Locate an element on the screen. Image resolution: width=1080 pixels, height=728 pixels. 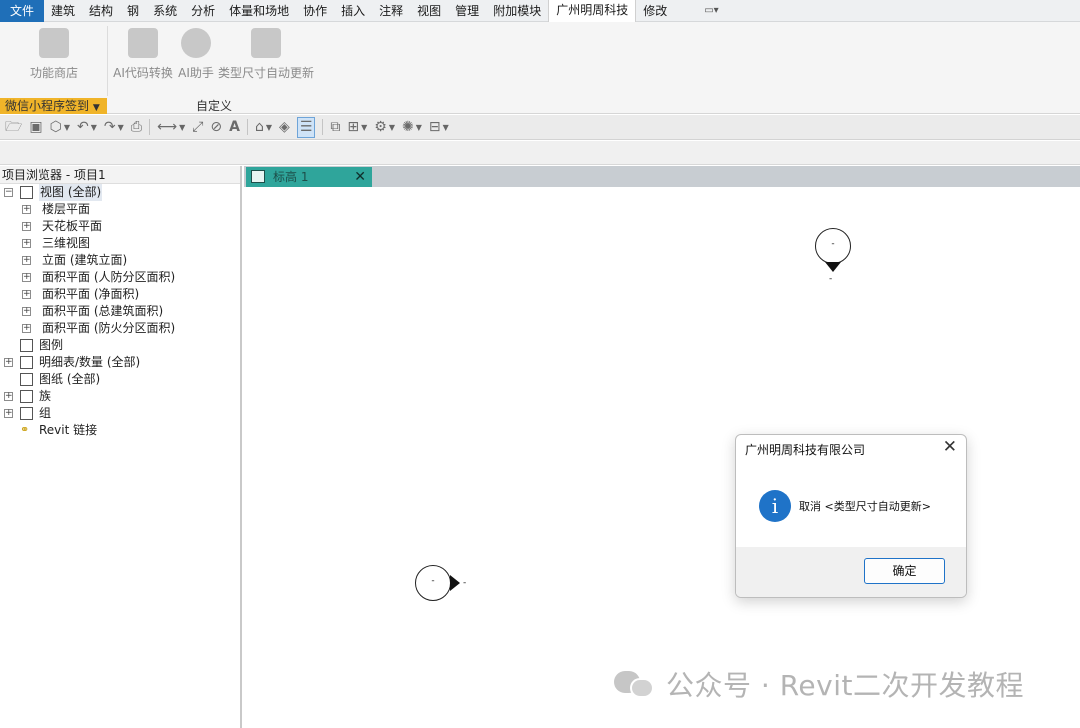
level-marker-sublabel: - is located at coordinates (831, 279).